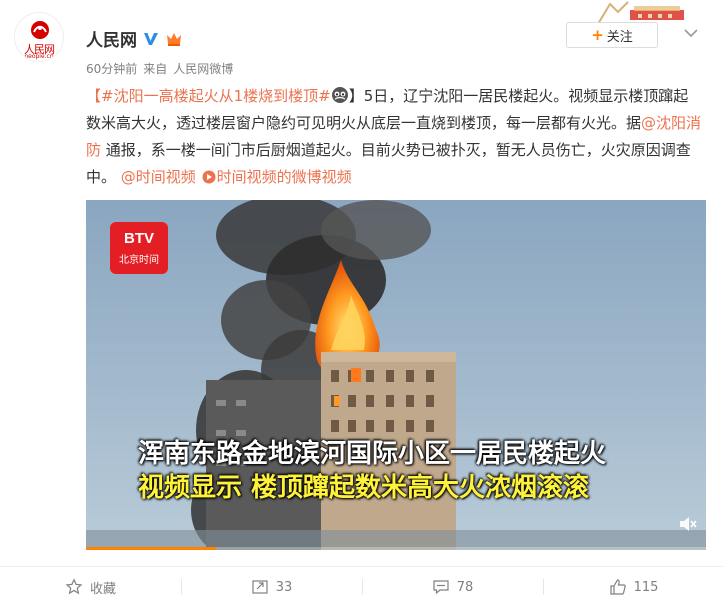  I want to click on thumbs-up-icon, so click(617, 587).